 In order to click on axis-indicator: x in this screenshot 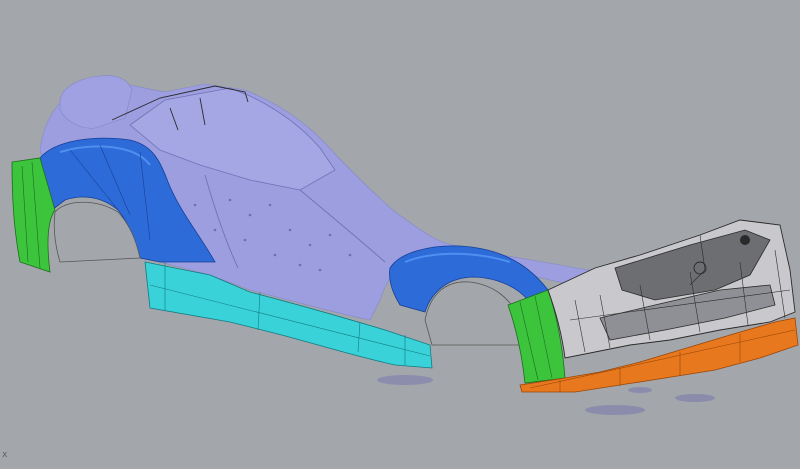, I will do `click(5, 455)`.